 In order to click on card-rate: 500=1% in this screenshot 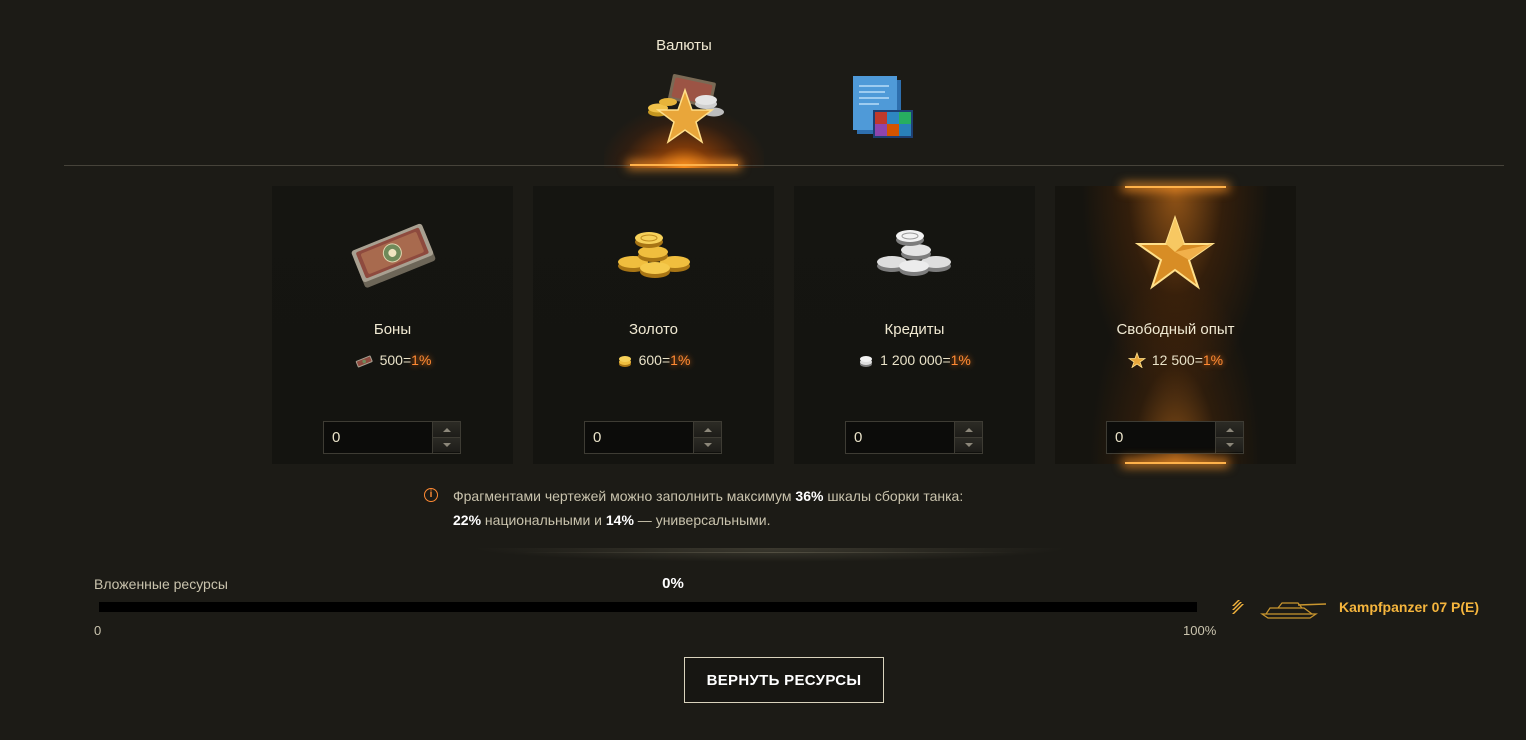, I will do `click(392, 360)`.